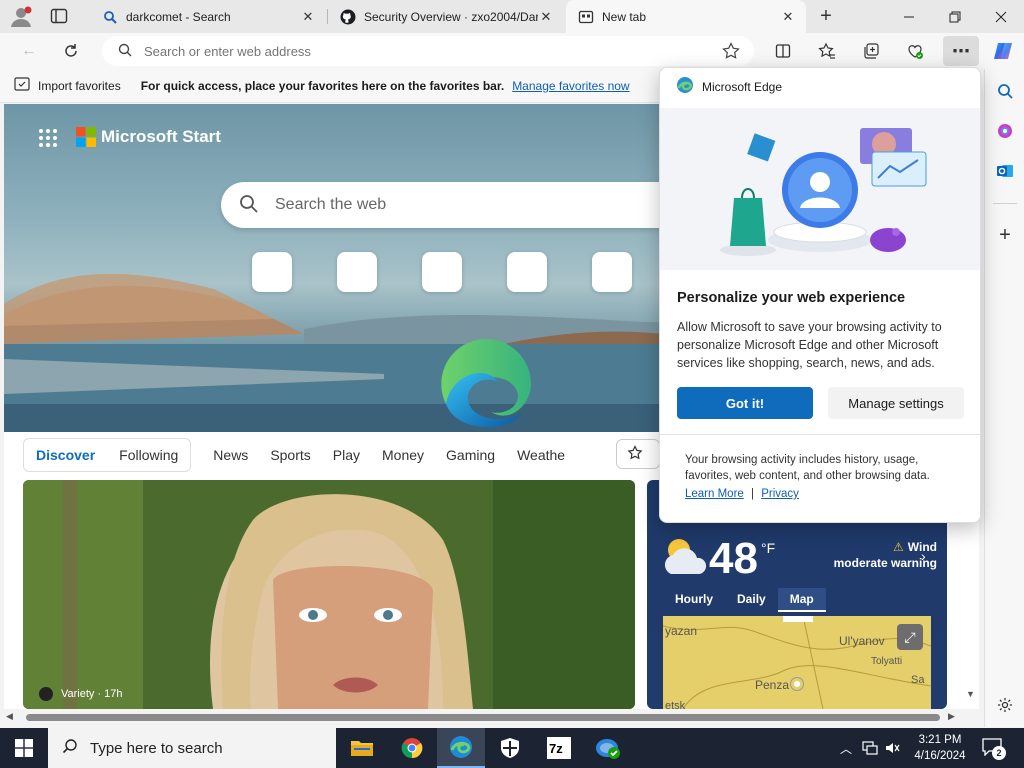 The image size is (1024, 768). I want to click on clock-time: 3:21 PM, so click(940, 740).